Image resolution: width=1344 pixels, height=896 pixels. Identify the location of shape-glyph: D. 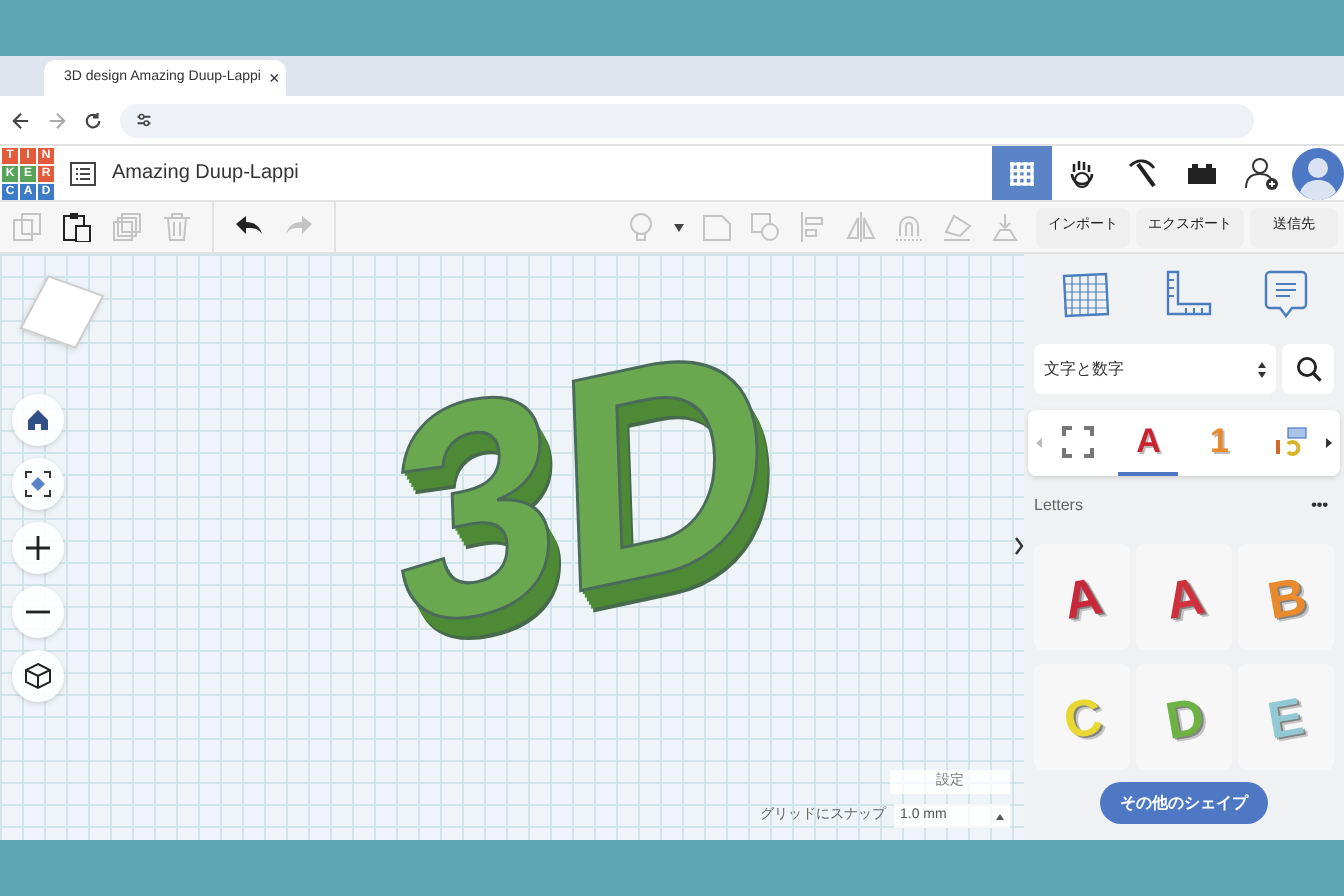
(1184, 717).